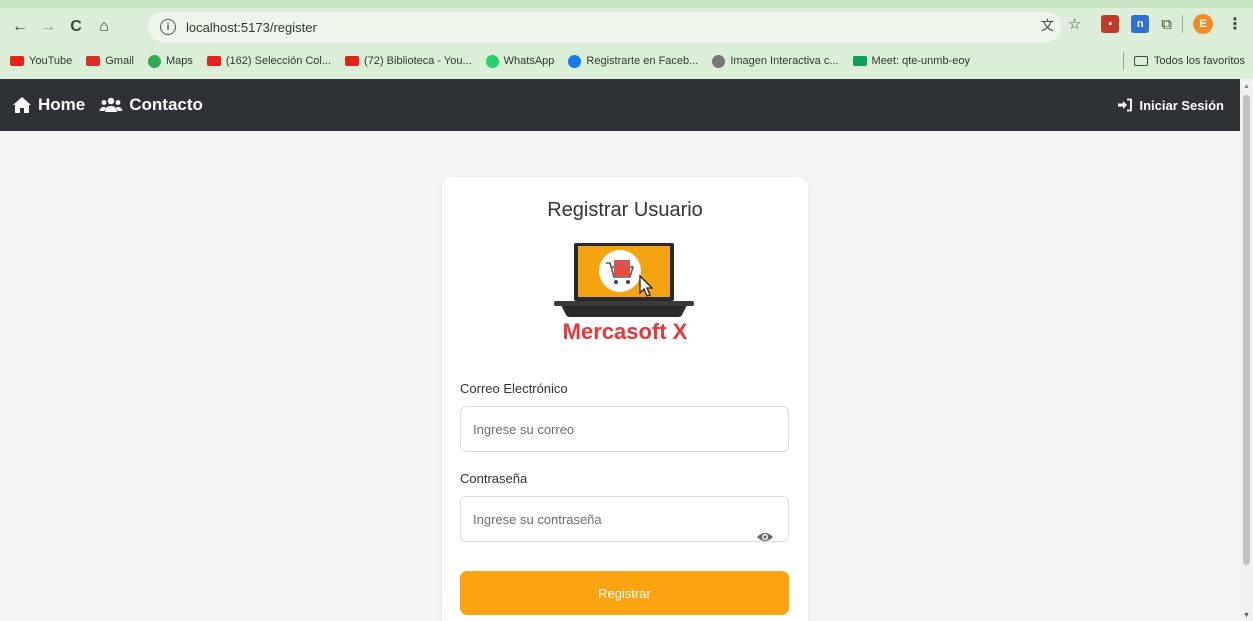 The image size is (1253, 621). What do you see at coordinates (625, 210) in the screenshot?
I see `page-title: Registrar Usuario` at bounding box center [625, 210].